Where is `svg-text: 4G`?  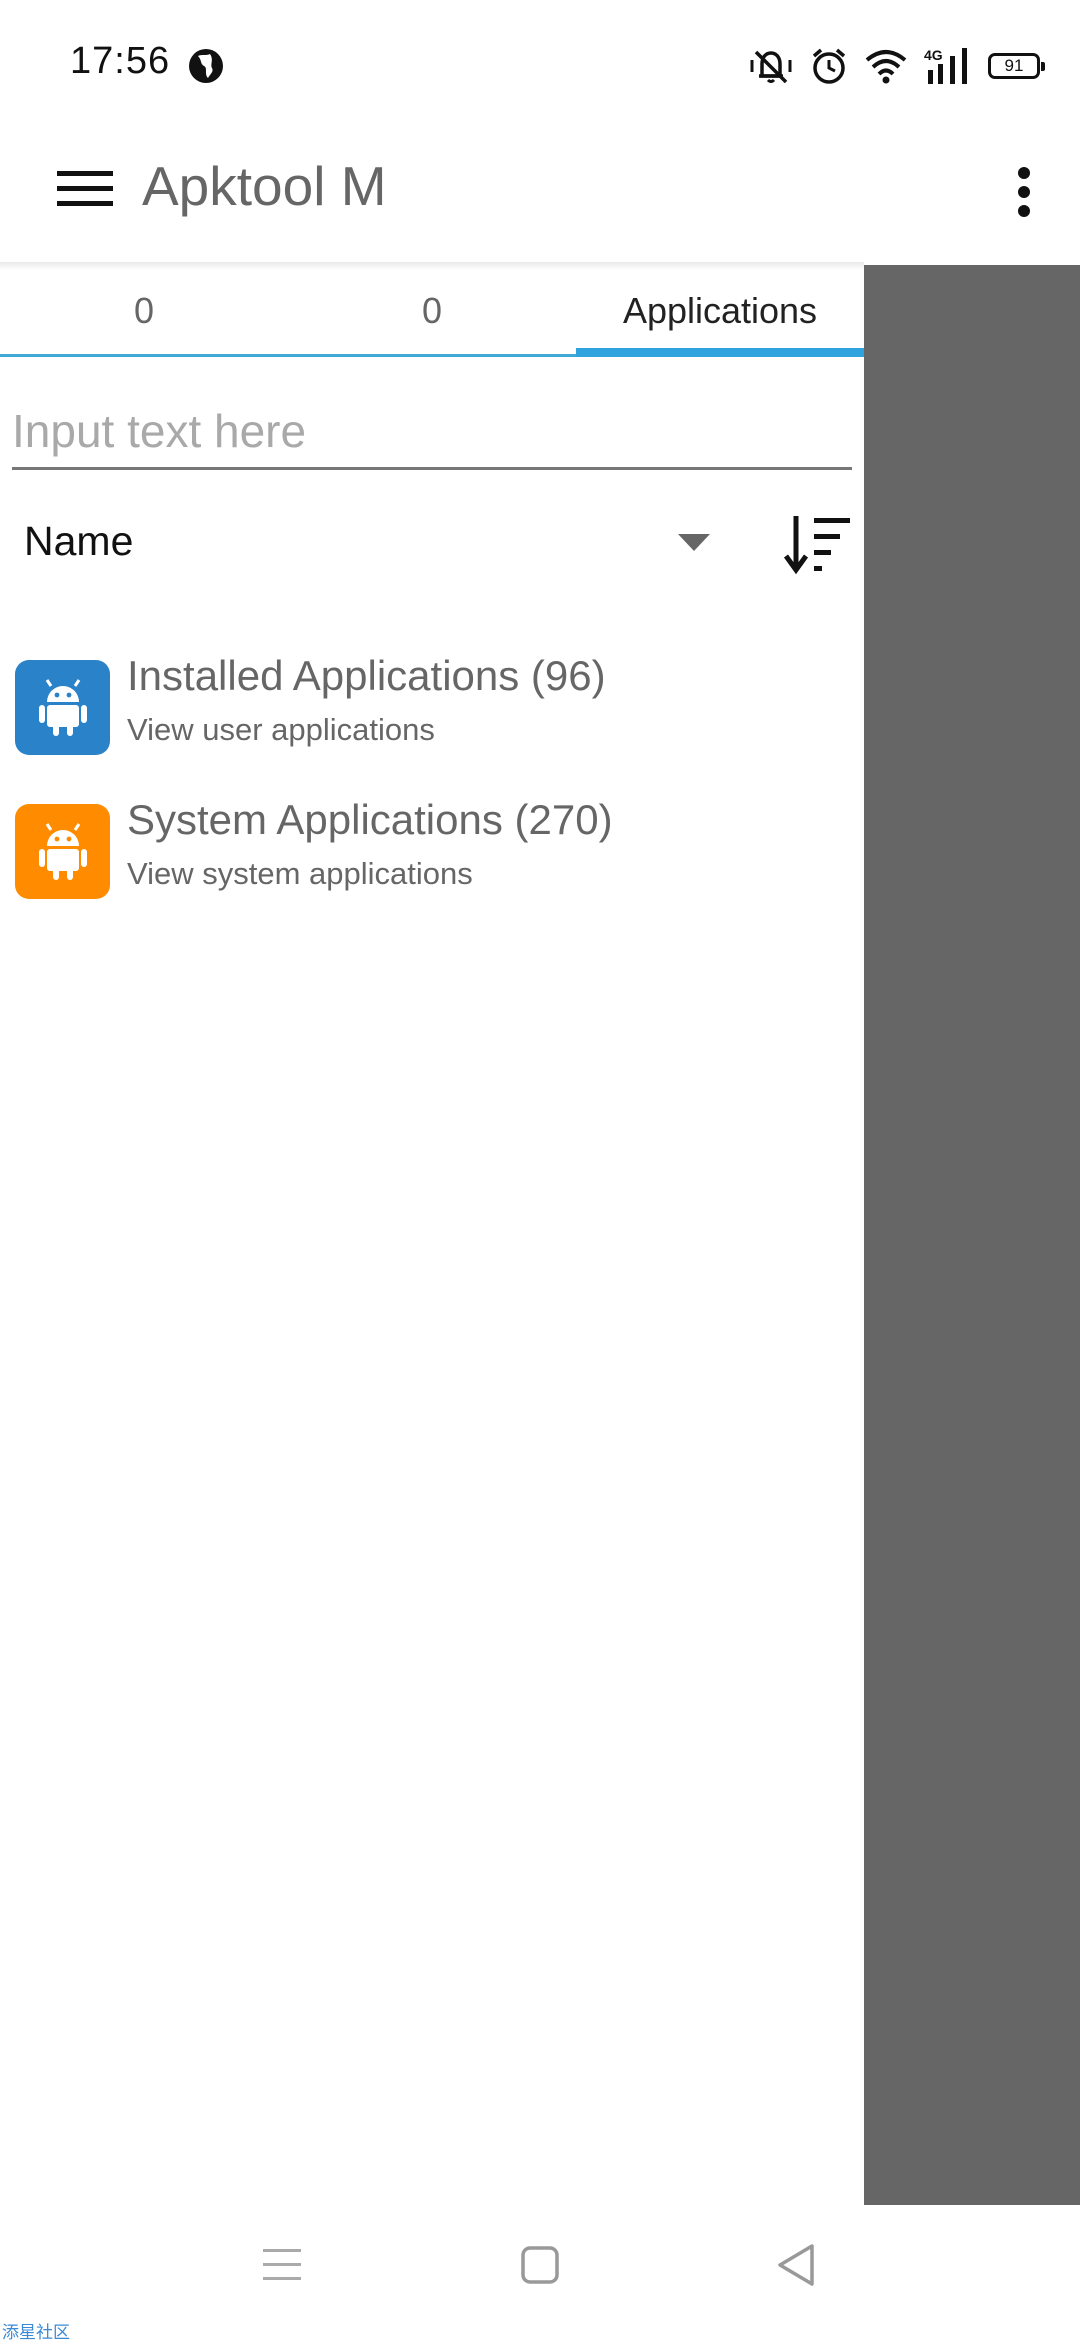
svg-text: 4G is located at coordinates (933, 55).